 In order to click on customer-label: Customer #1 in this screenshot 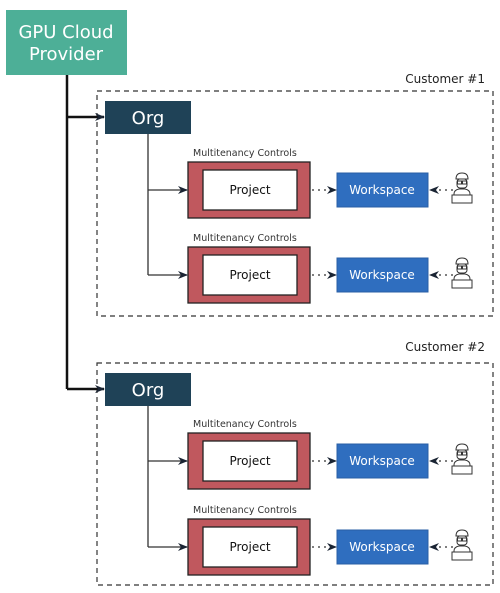, I will do `click(445, 79)`.